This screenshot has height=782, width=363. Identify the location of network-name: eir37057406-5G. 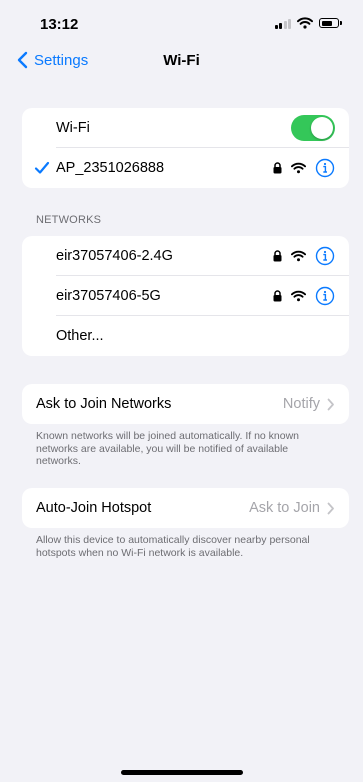
(108, 296).